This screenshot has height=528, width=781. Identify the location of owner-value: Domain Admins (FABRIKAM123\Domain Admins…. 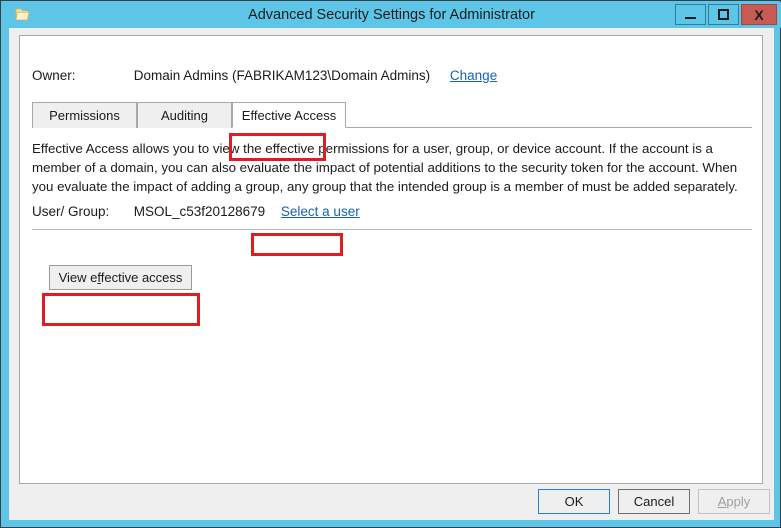
(282, 75).